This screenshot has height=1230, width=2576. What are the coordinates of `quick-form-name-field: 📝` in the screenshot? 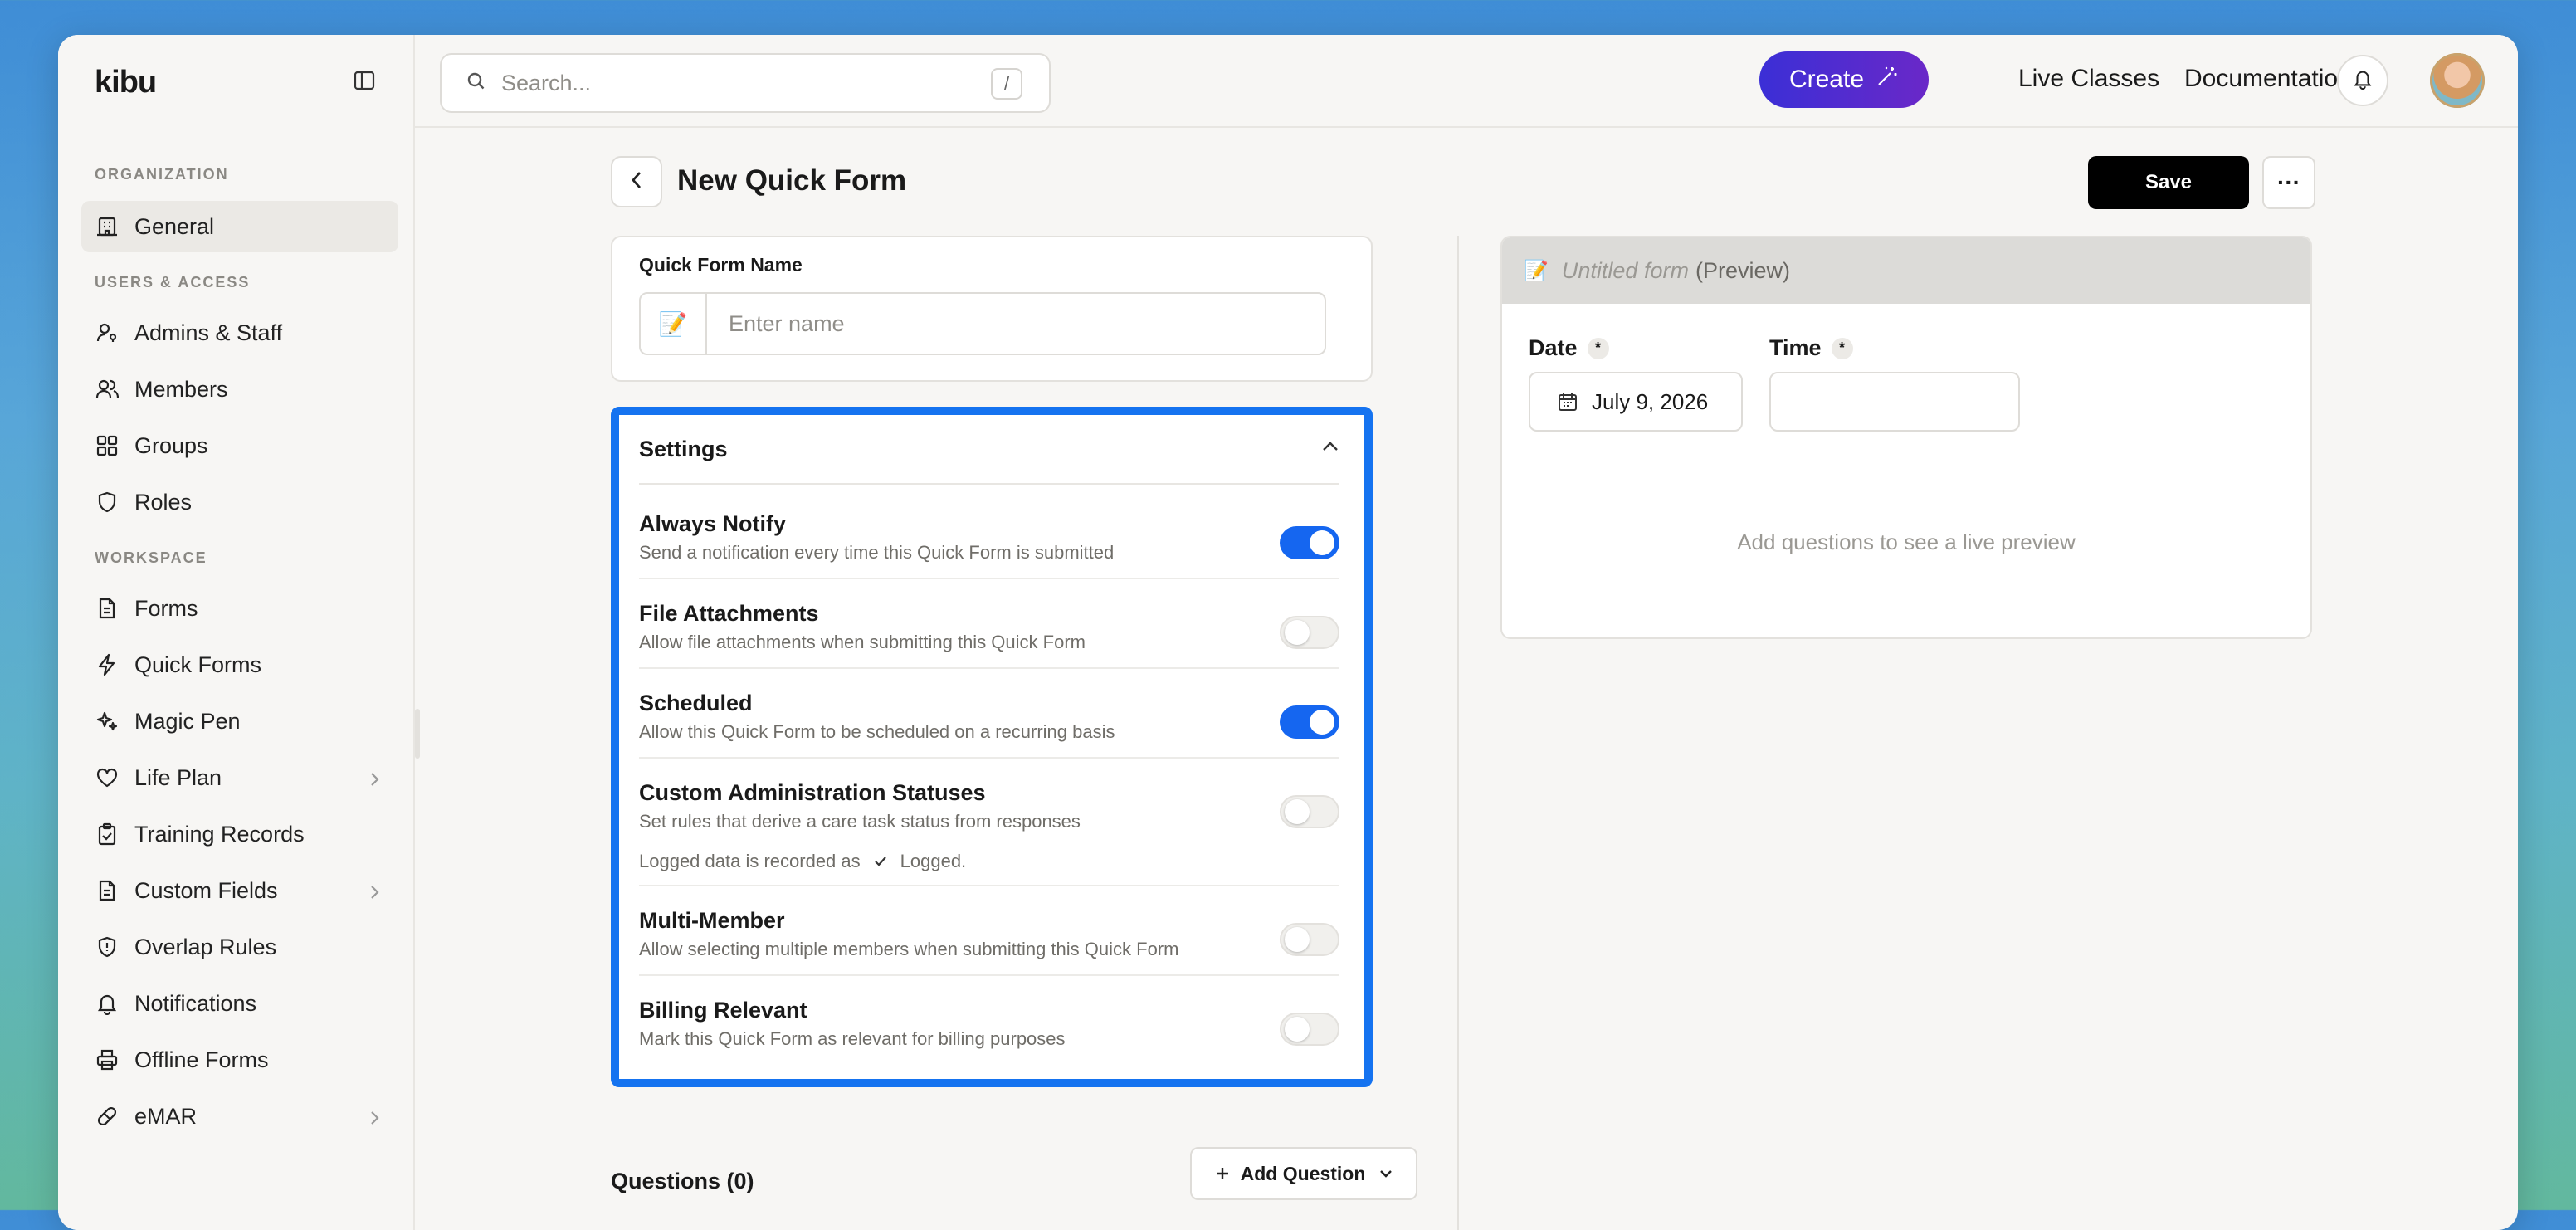 It's located at (983, 323).